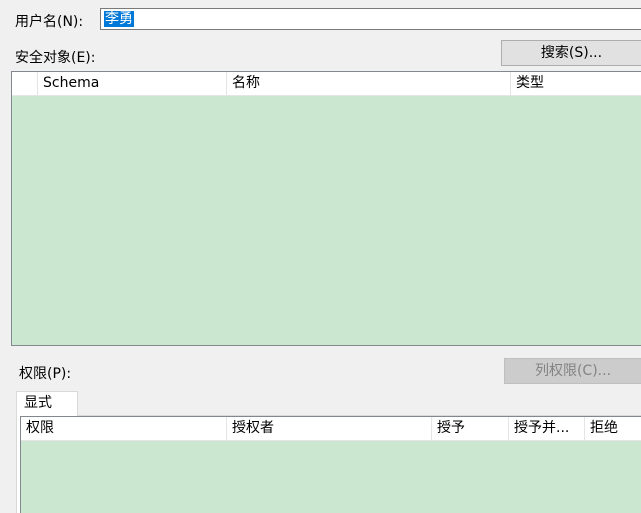 This screenshot has height=513, width=641. I want to click on permissions-grid-header: 权限 授权者 授予 授予并... 拒绝, so click(331, 429).